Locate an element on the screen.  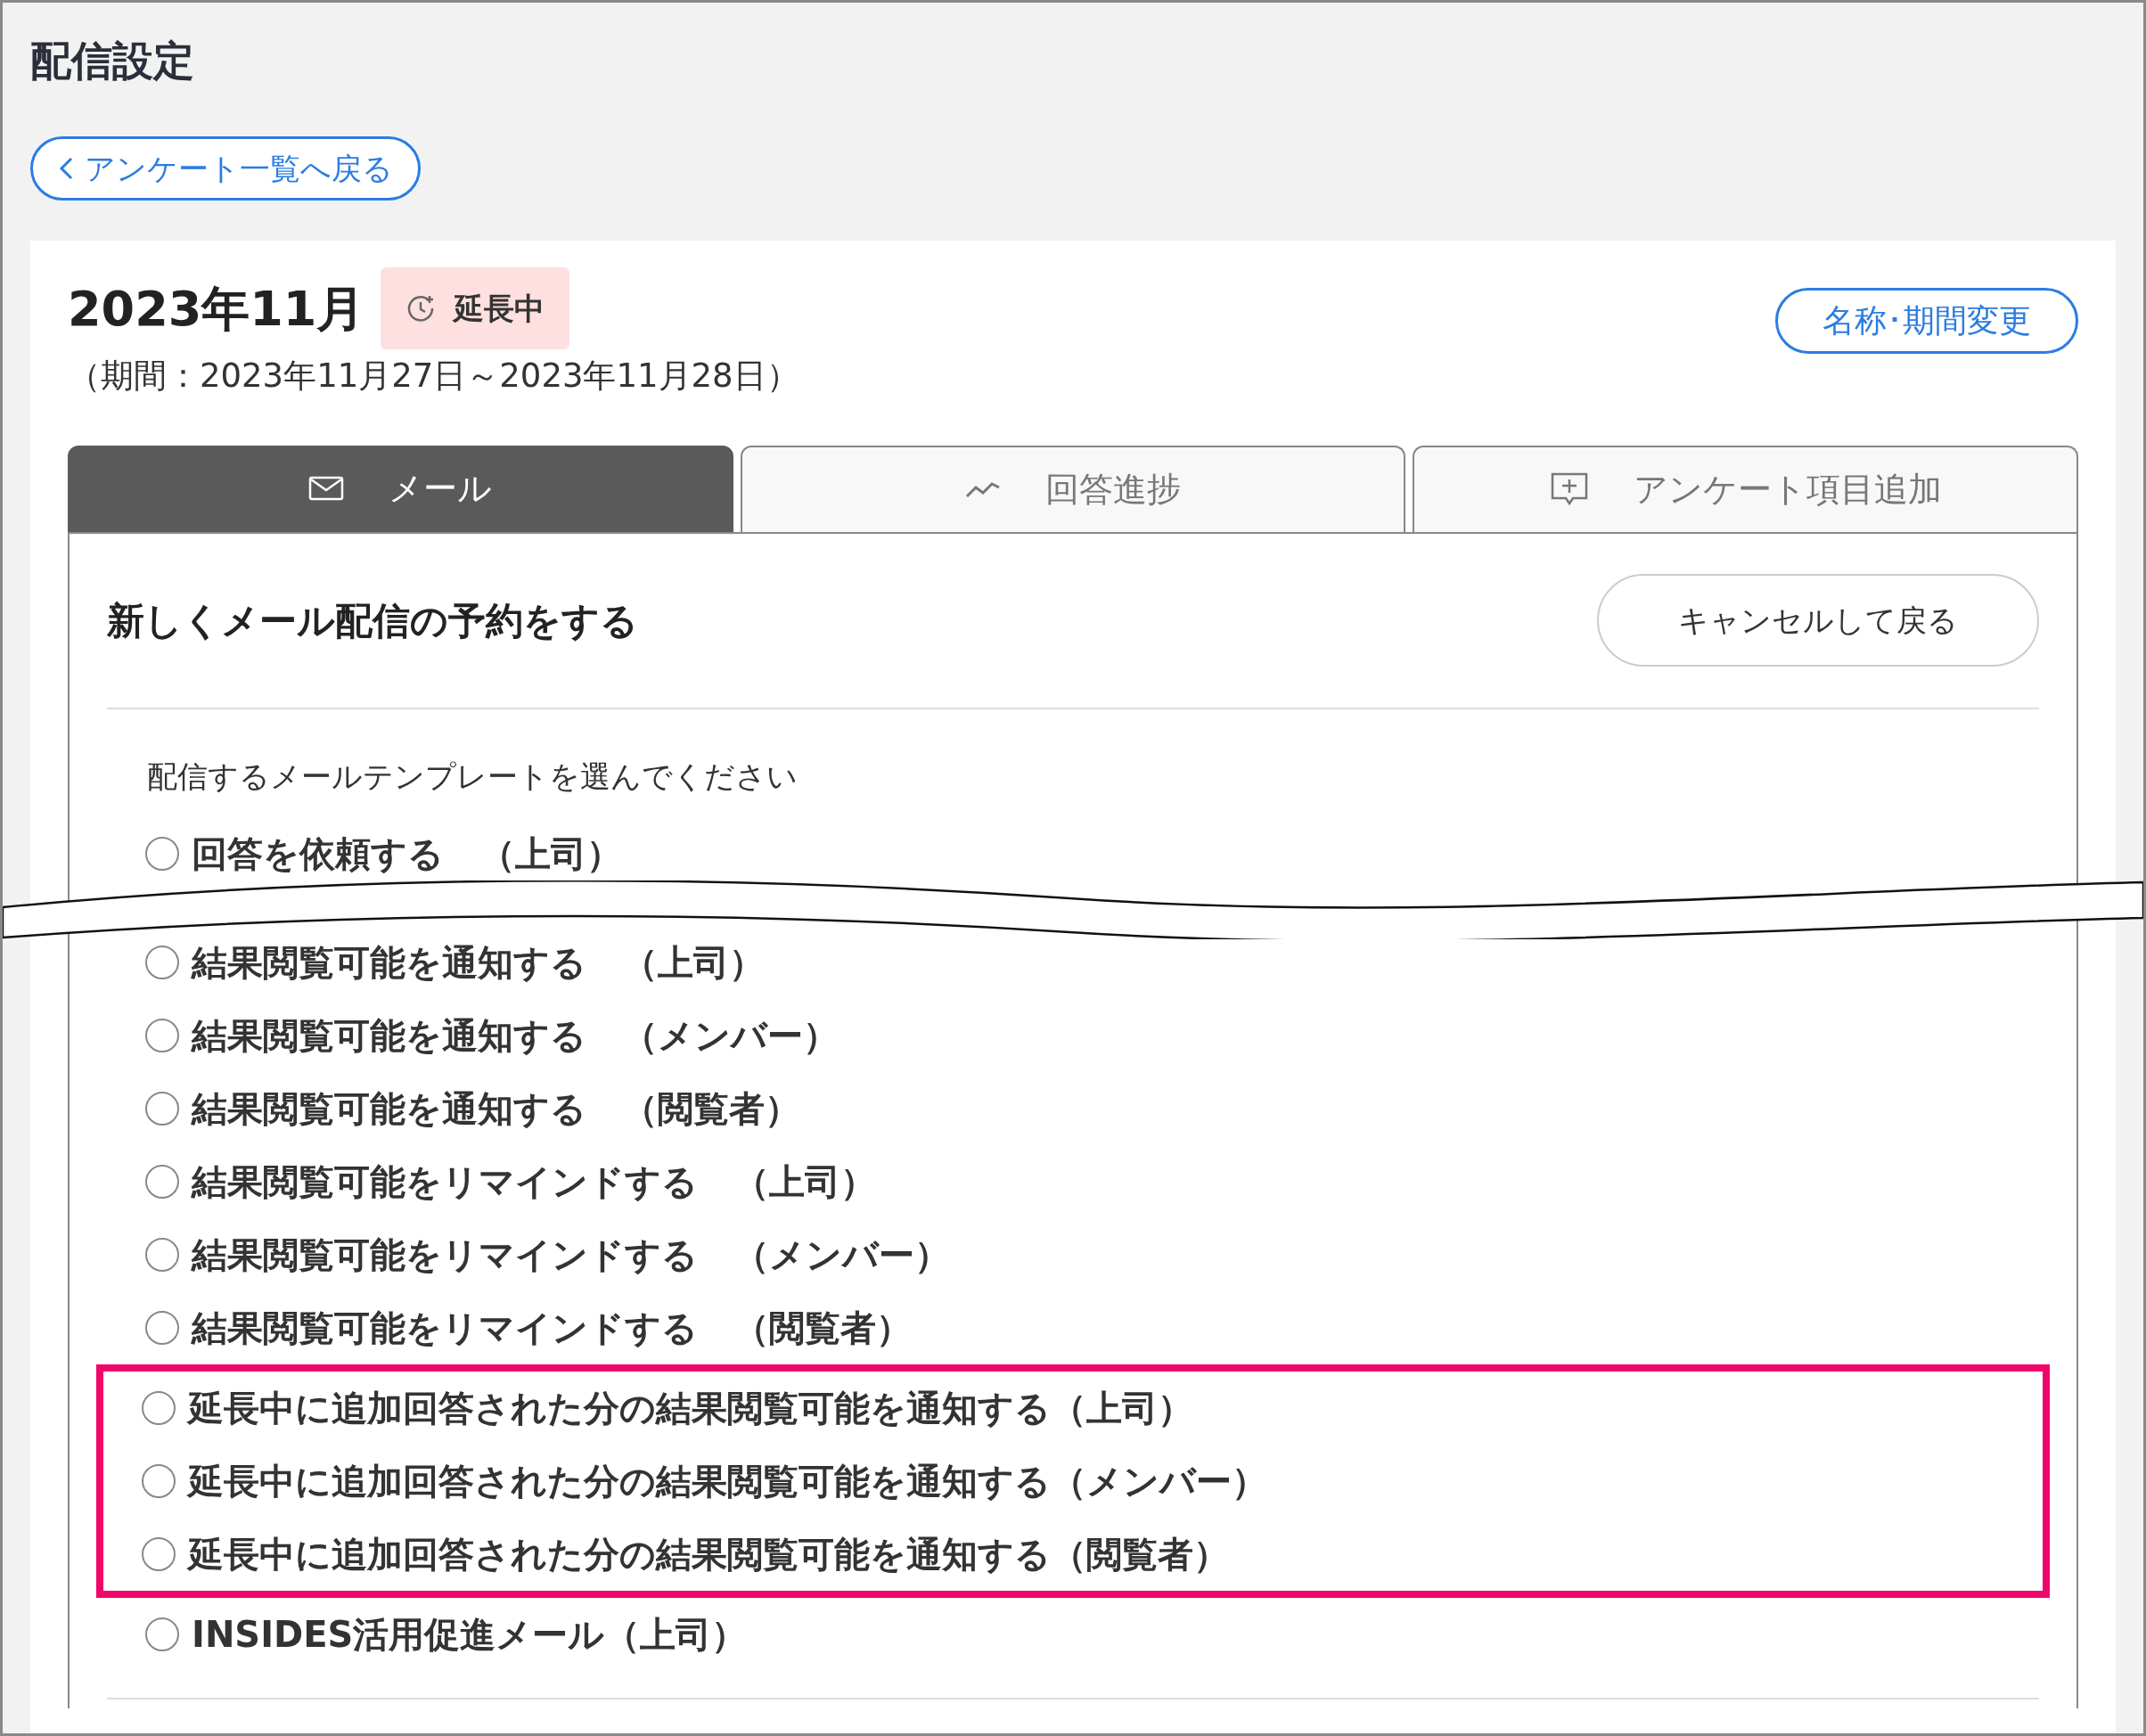
back-button: アンケート一覧へ戻る is located at coordinates (225, 169).